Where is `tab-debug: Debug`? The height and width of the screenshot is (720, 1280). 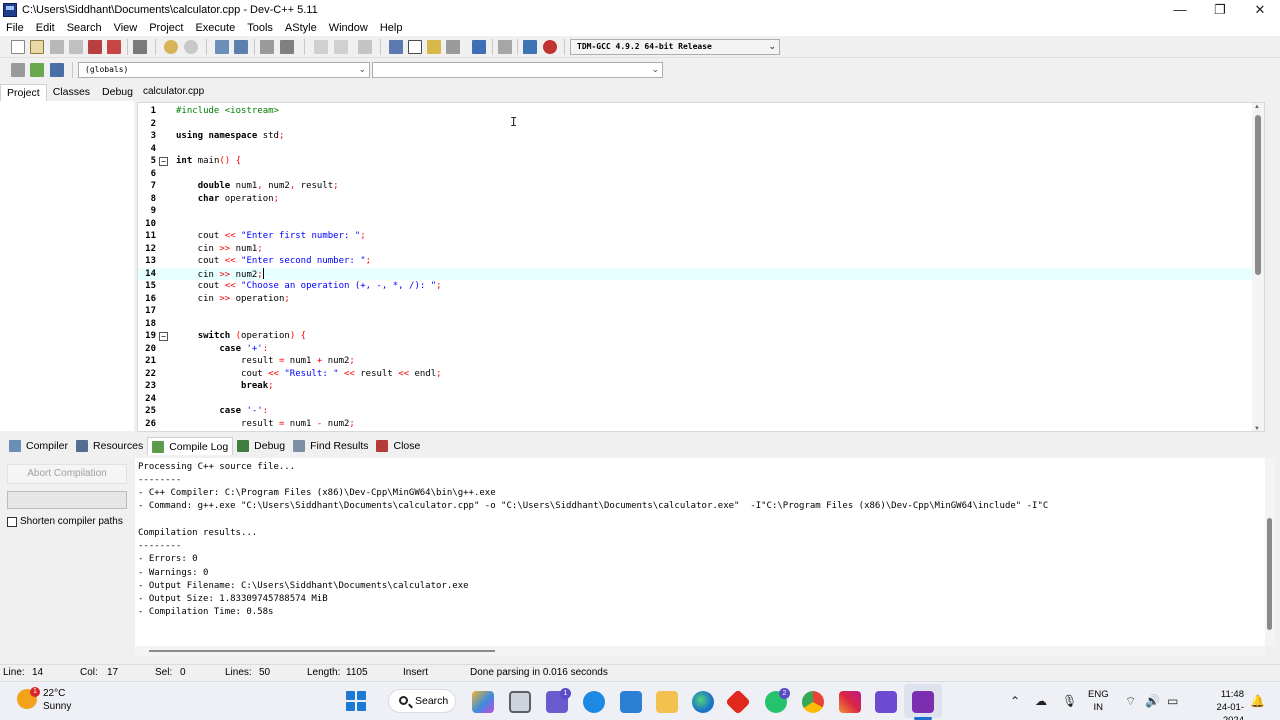
tab-debug: Debug is located at coordinates (117, 93).